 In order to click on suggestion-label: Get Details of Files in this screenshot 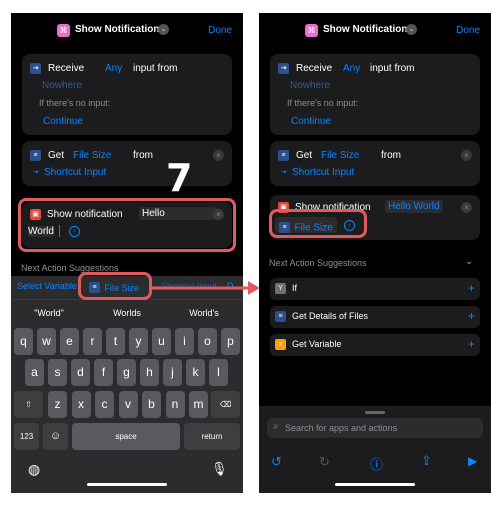, I will do `click(330, 316)`.